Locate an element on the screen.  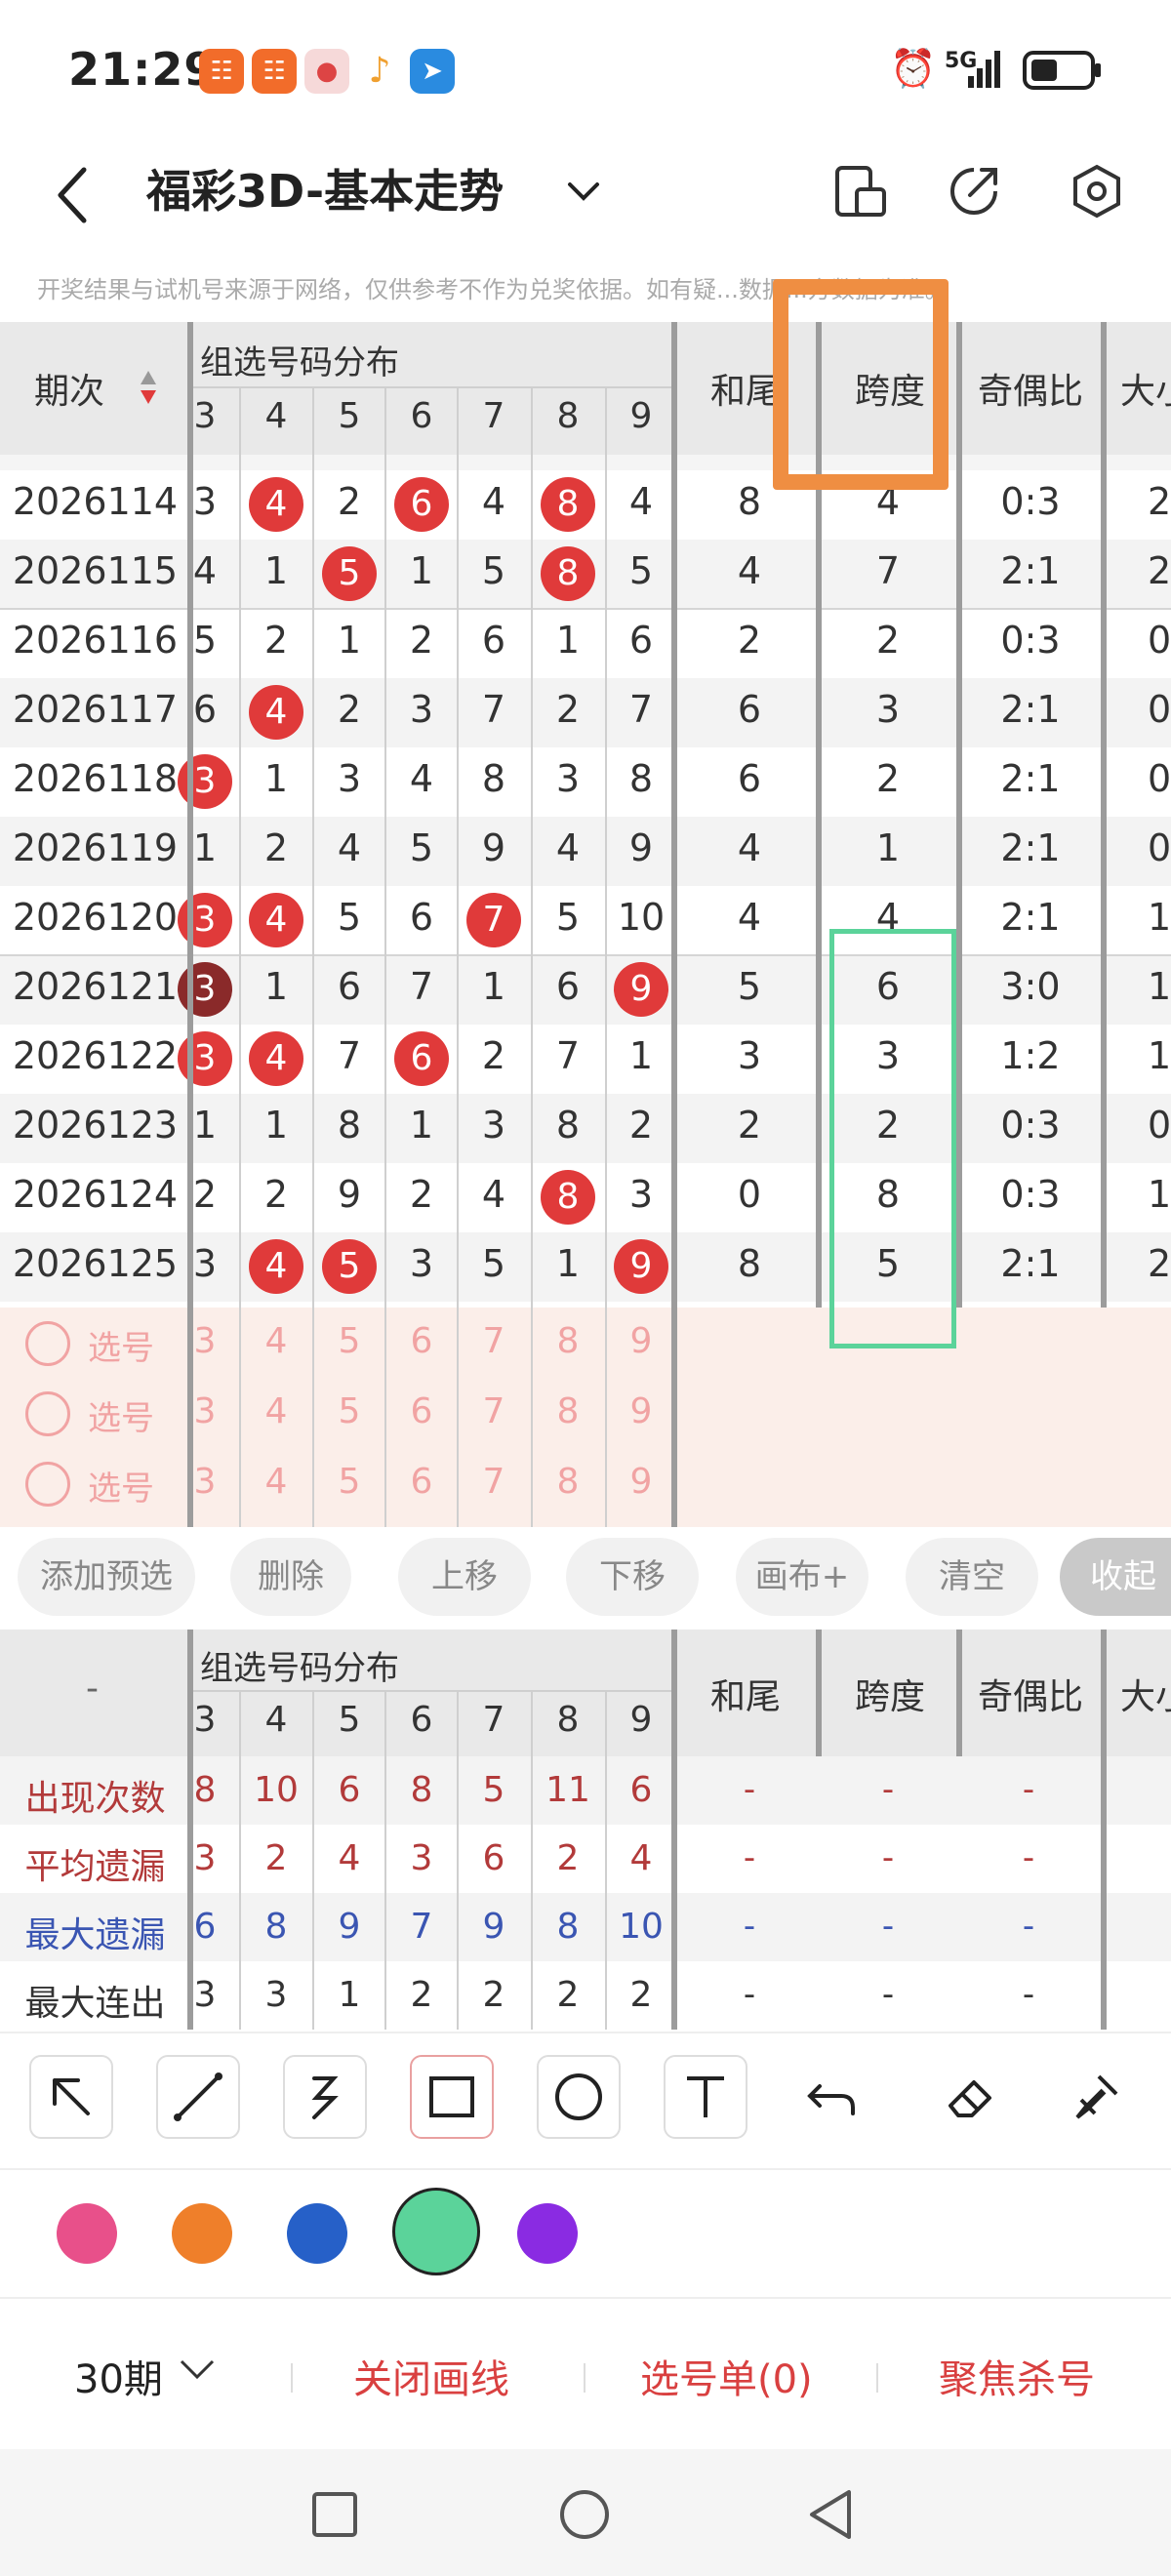
miss-cell: 5 is located at coordinates (641, 570).